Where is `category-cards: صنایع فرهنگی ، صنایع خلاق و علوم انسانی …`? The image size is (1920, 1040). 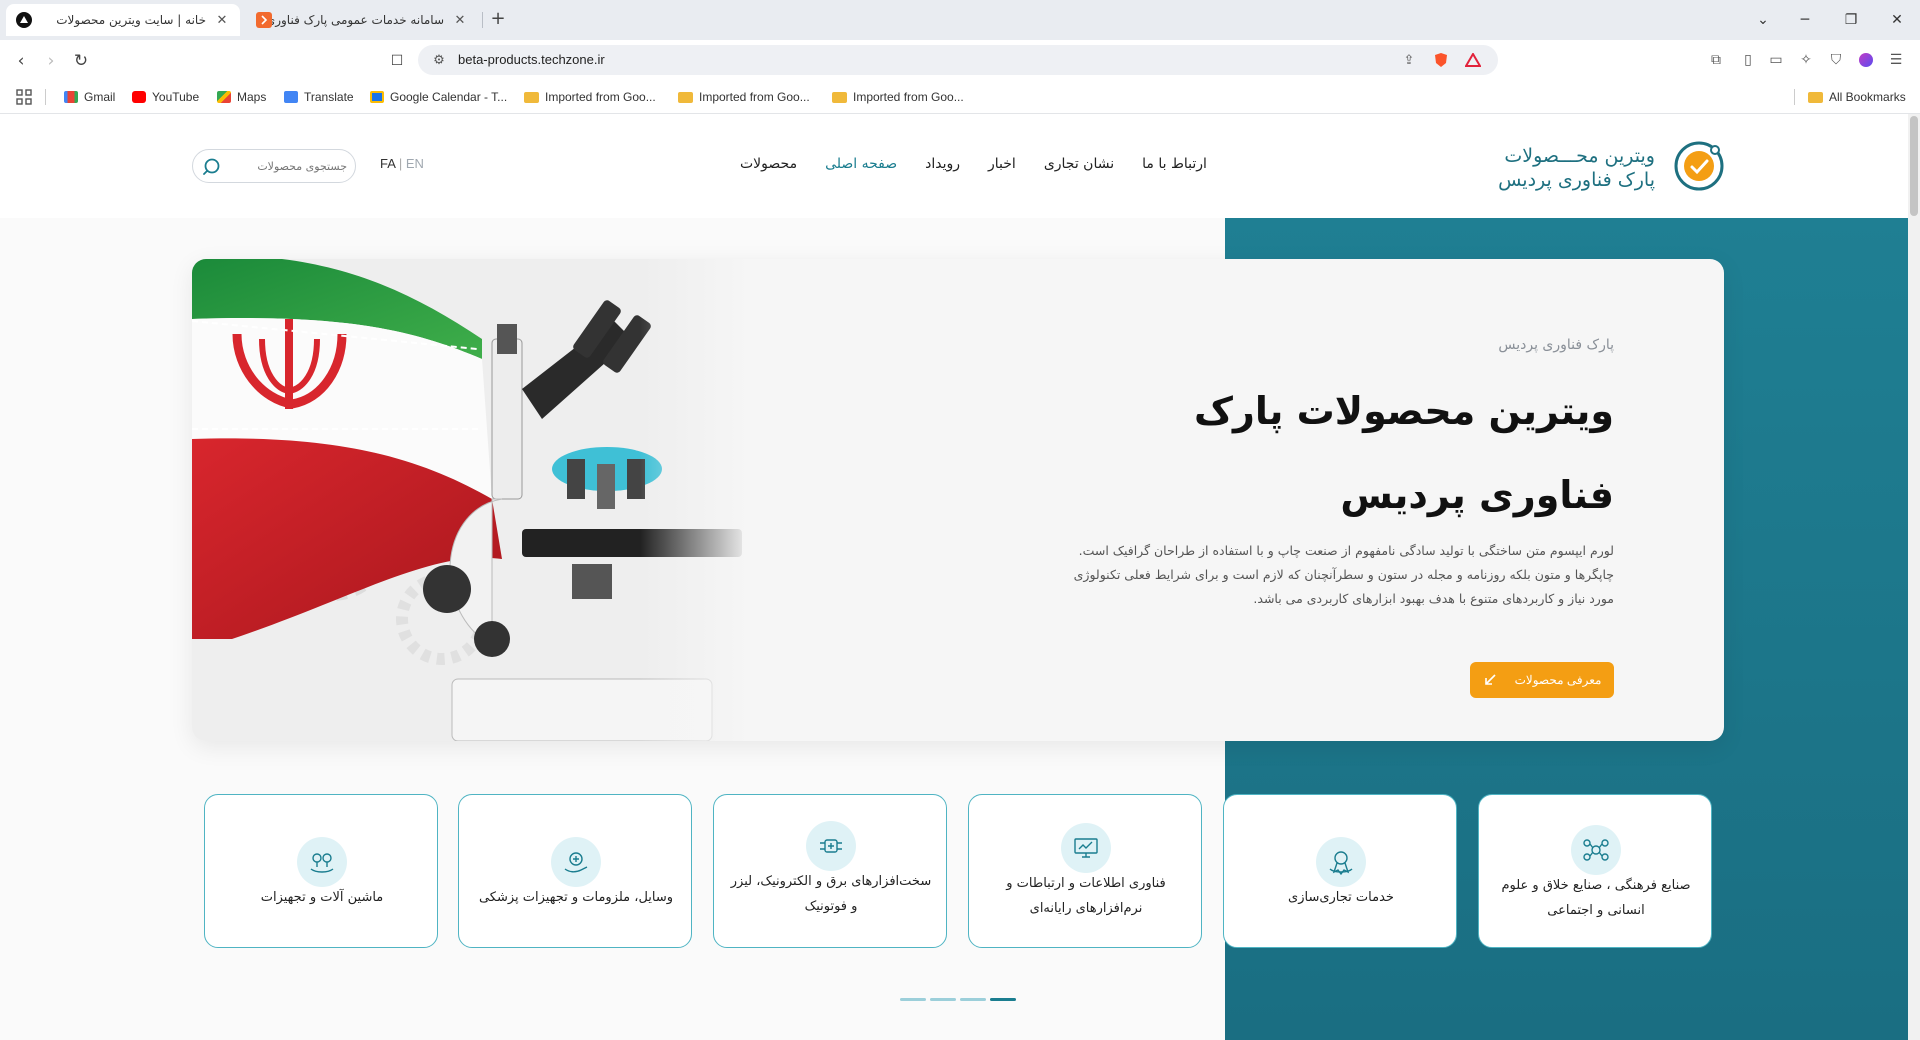 category-cards: صنایع فرهنگی ، صنایع خلاق و علوم انسانی … is located at coordinates (958, 871).